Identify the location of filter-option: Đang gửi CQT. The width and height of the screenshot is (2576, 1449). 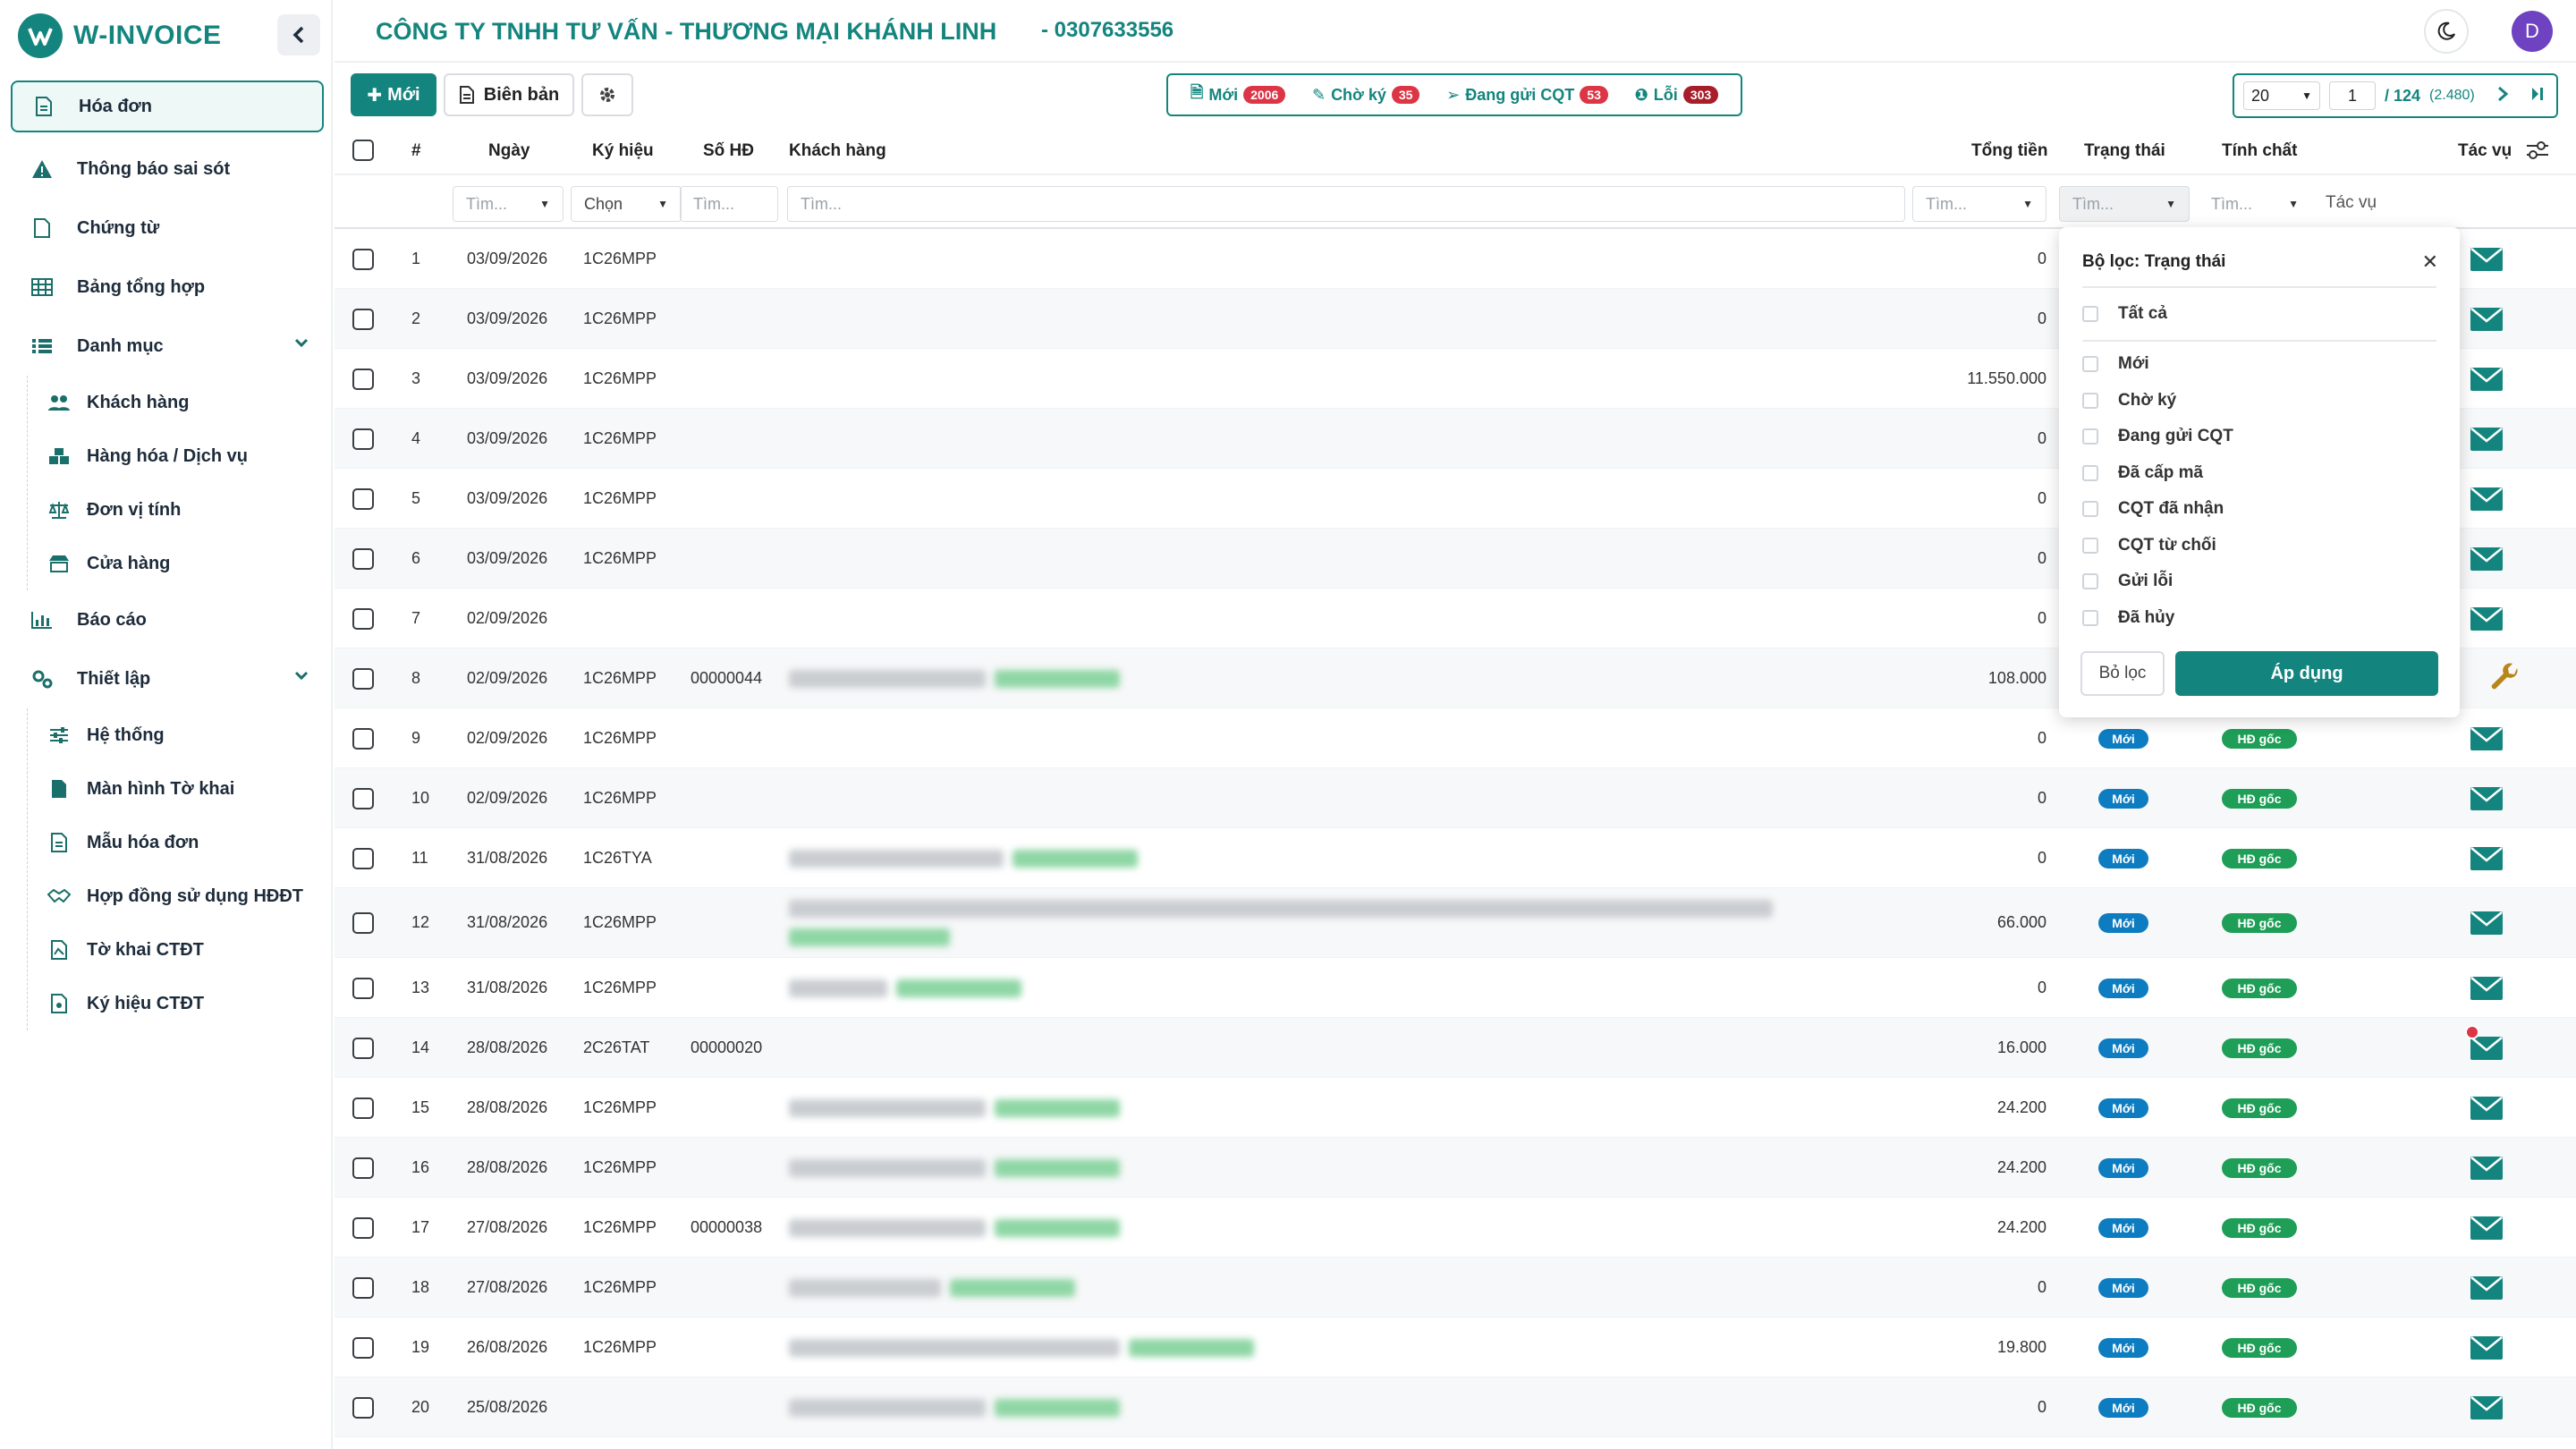
(2157, 436).